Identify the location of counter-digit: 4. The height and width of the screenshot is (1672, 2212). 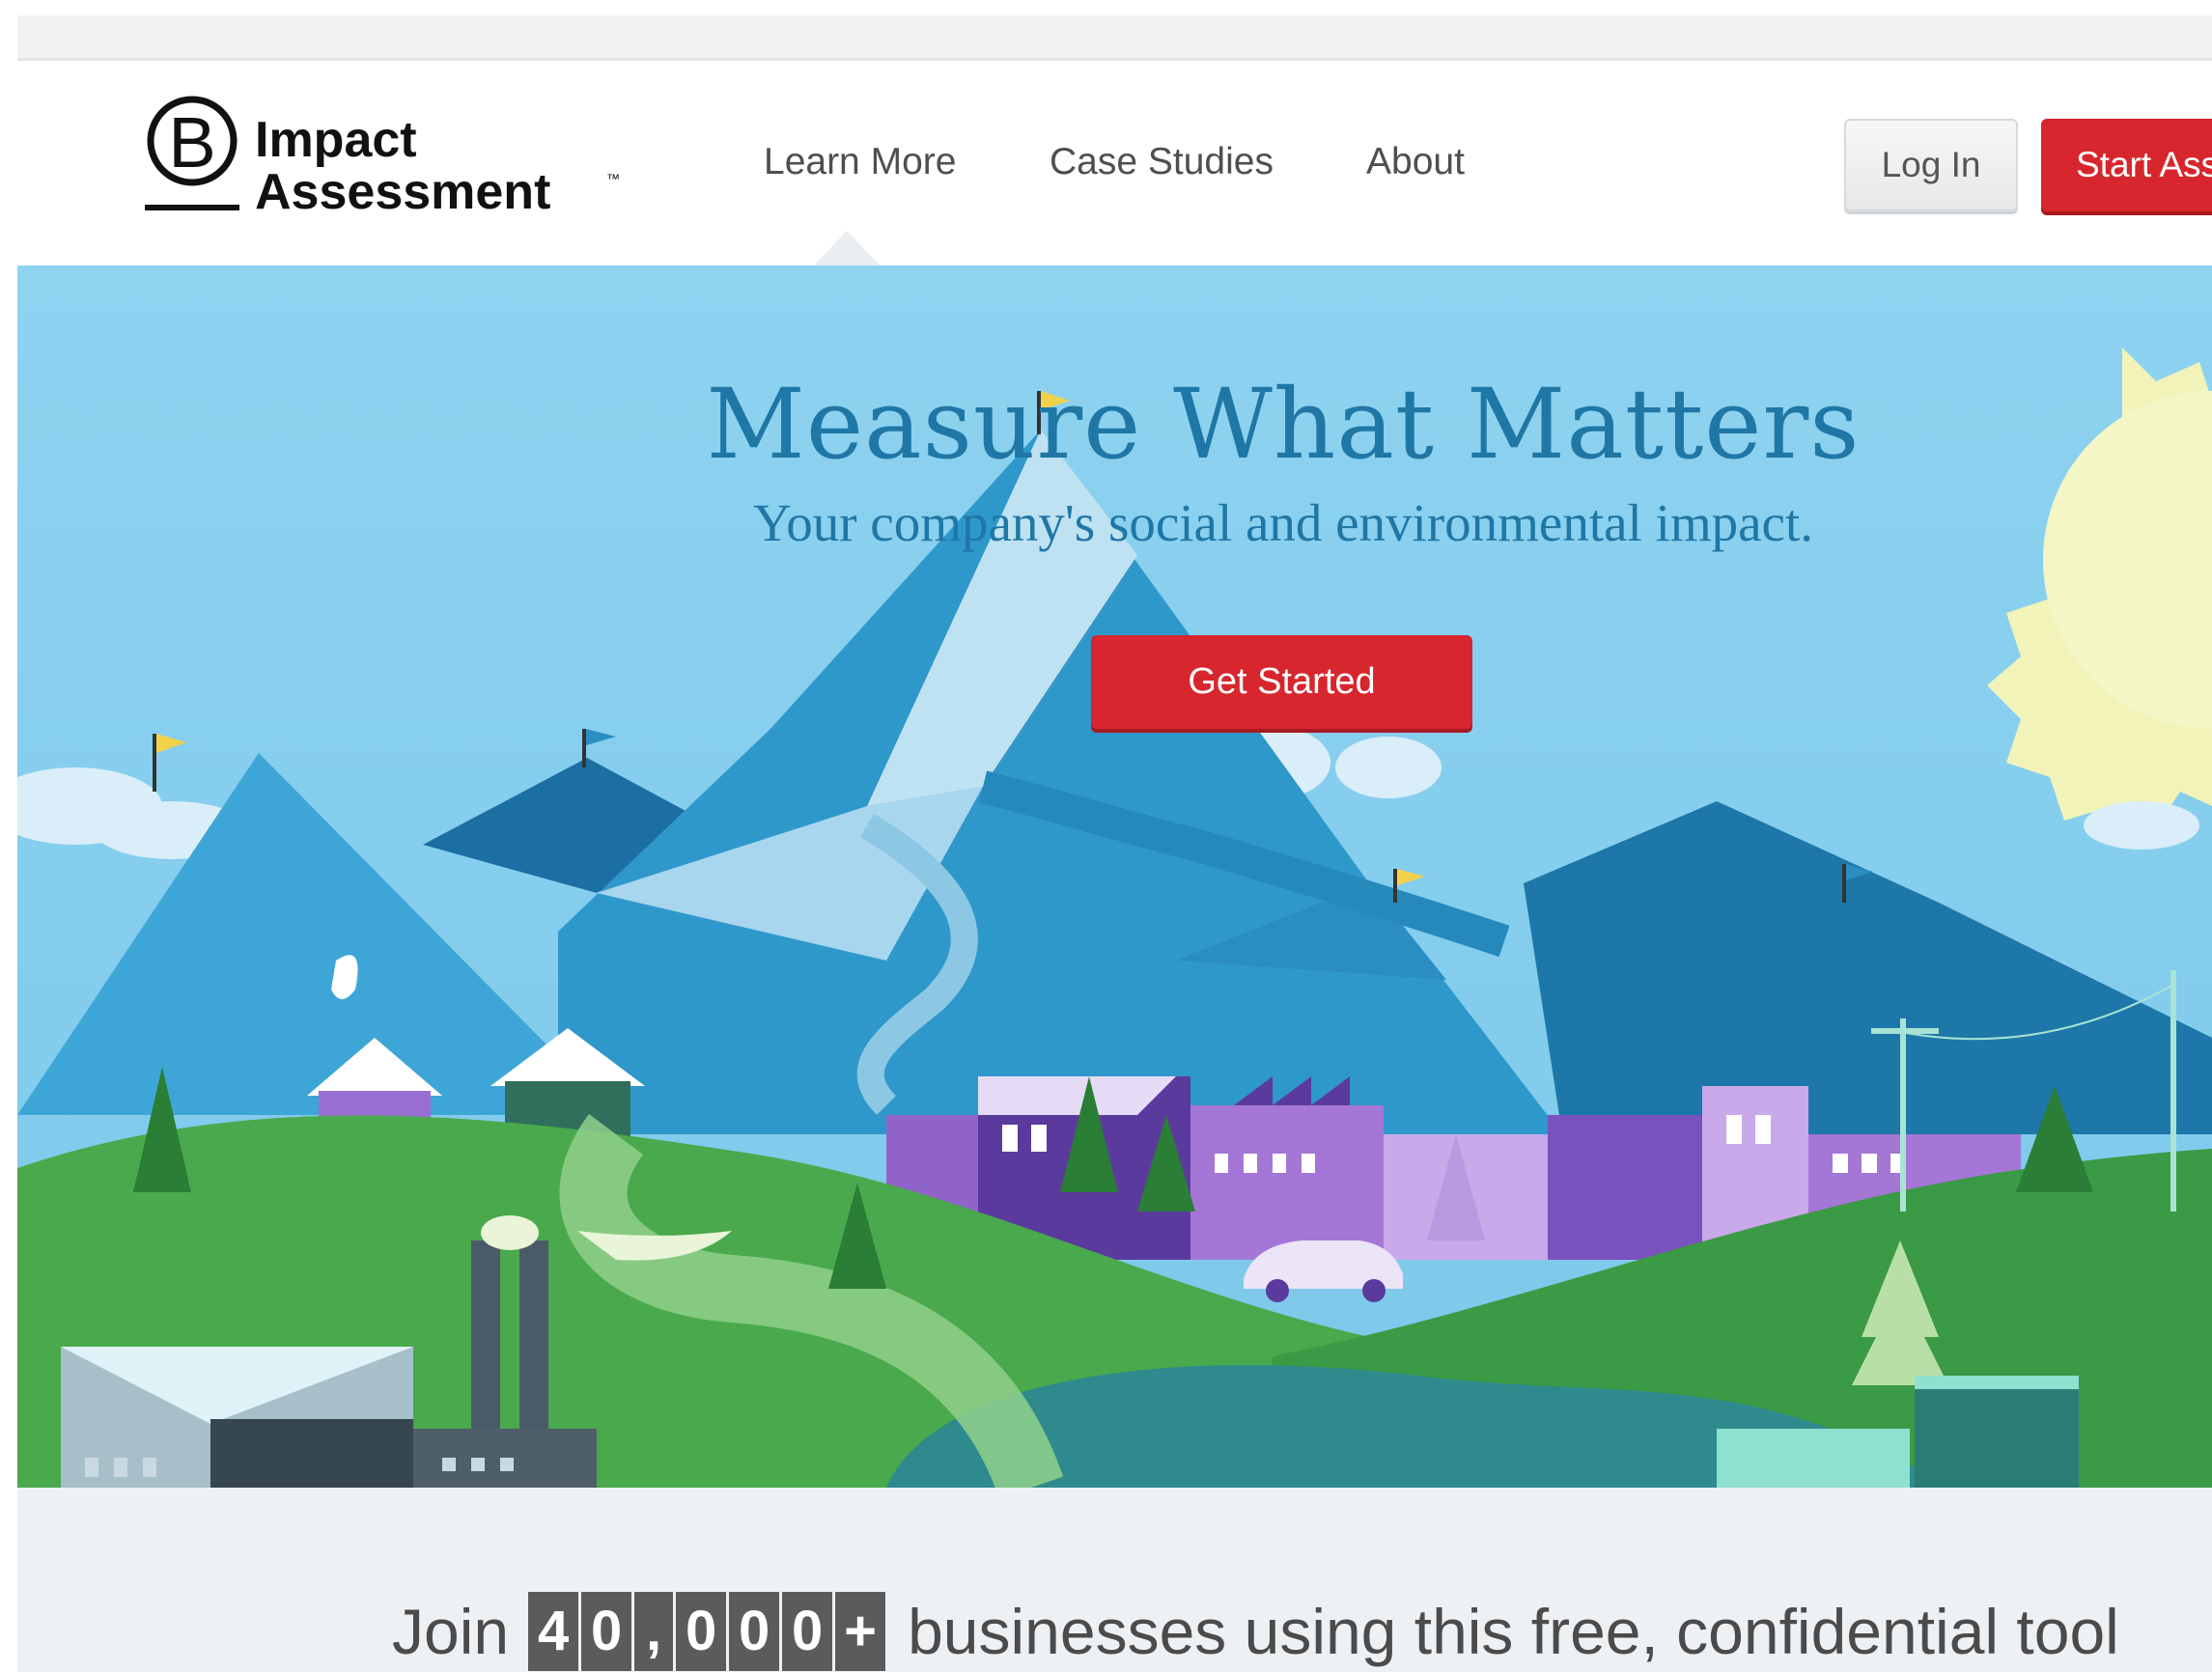
(554, 1631).